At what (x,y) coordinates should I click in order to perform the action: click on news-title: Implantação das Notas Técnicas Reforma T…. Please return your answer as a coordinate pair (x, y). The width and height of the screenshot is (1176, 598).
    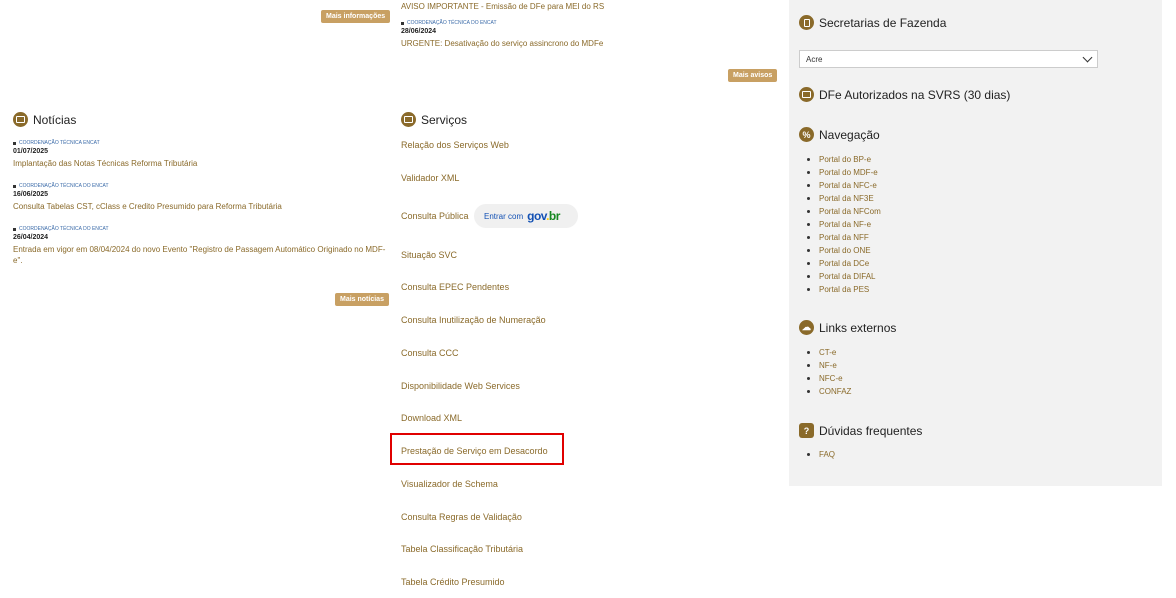
    Looking at the image, I should click on (200, 163).